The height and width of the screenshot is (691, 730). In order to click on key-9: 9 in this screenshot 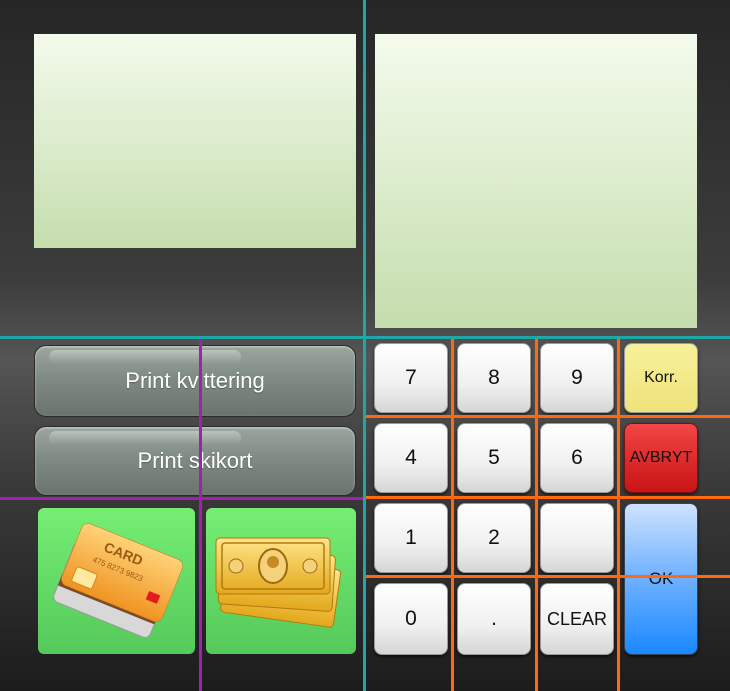, I will do `click(577, 378)`.